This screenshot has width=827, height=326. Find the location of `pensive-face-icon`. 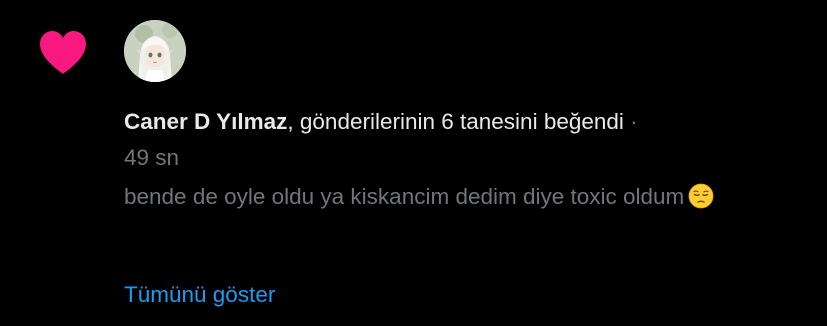

pensive-face-icon is located at coordinates (701, 196).